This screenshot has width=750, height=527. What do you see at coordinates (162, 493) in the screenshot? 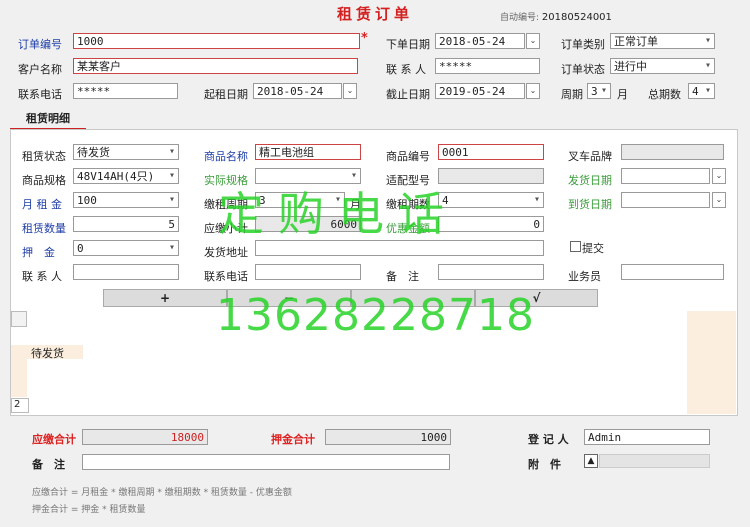
I see `due-total-formula: 应缴合计 = 月租金 * 缴租周期 * 缴租期数 * 租赁数量 - 优惠金额` at bounding box center [162, 493].